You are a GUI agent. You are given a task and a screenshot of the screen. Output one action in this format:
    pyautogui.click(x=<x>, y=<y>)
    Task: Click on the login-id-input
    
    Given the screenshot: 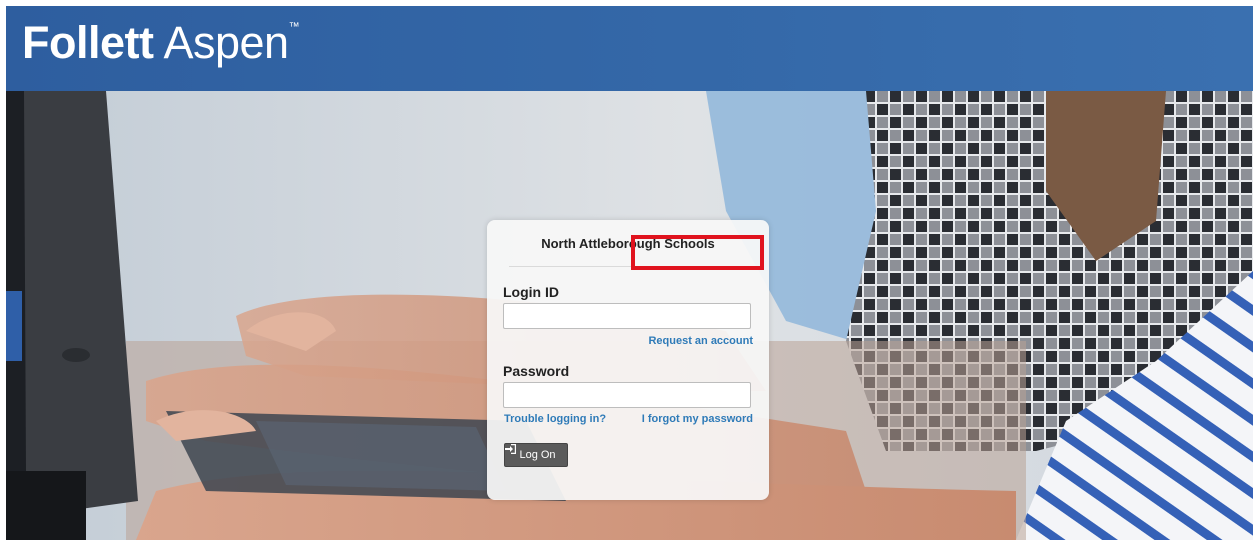 What is the action you would take?
    pyautogui.click(x=627, y=316)
    